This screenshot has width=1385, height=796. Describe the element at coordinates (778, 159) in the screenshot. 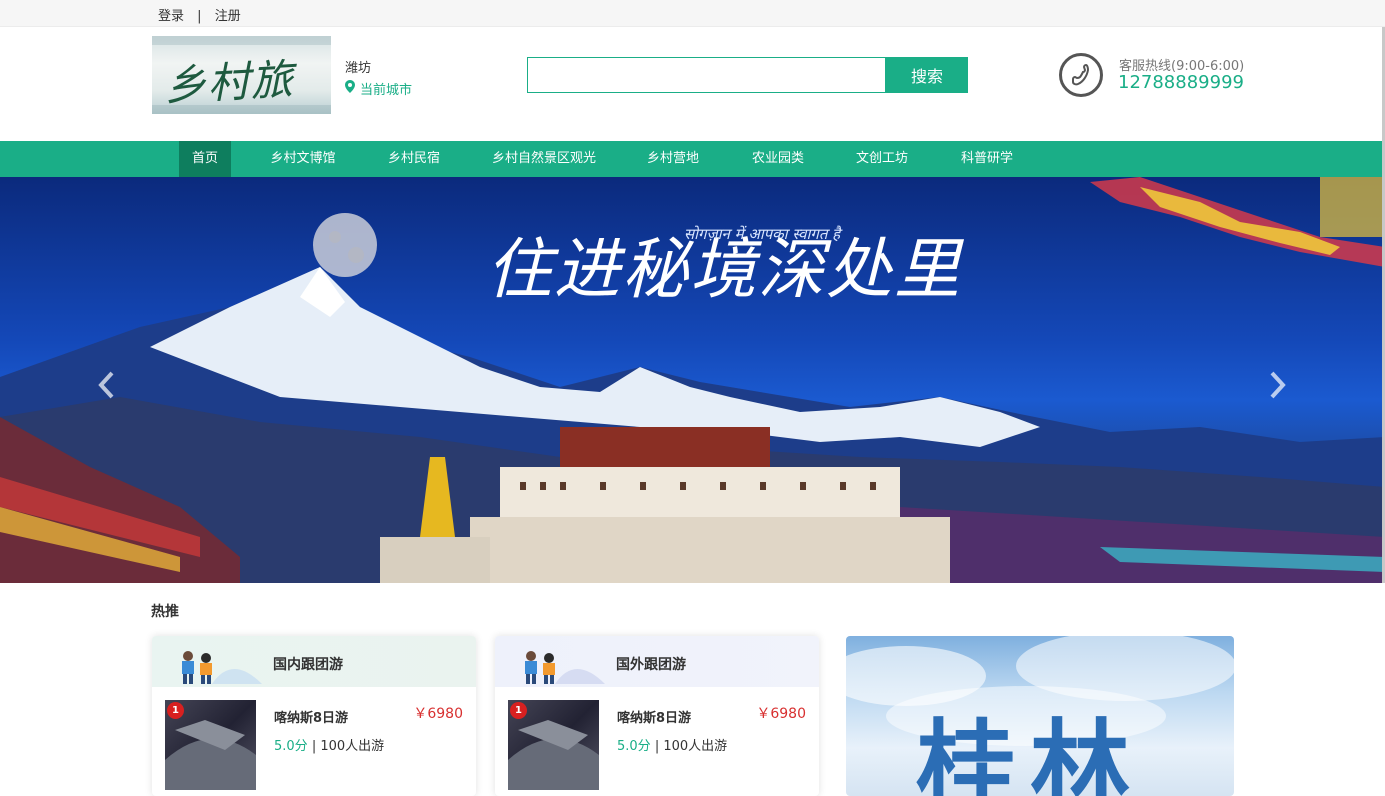

I see `nav-item-agriculture: 农业园类` at that location.